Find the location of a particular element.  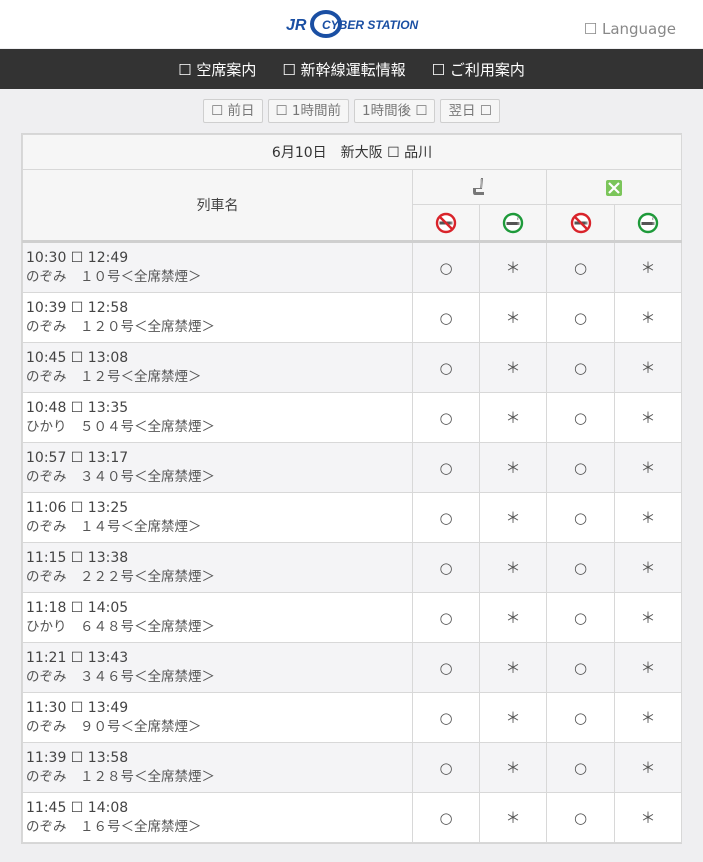

main-nav: ☐ 空席案内 ☐ 新幹線運転情報 ☐ ご利用案内 is located at coordinates (351, 69).